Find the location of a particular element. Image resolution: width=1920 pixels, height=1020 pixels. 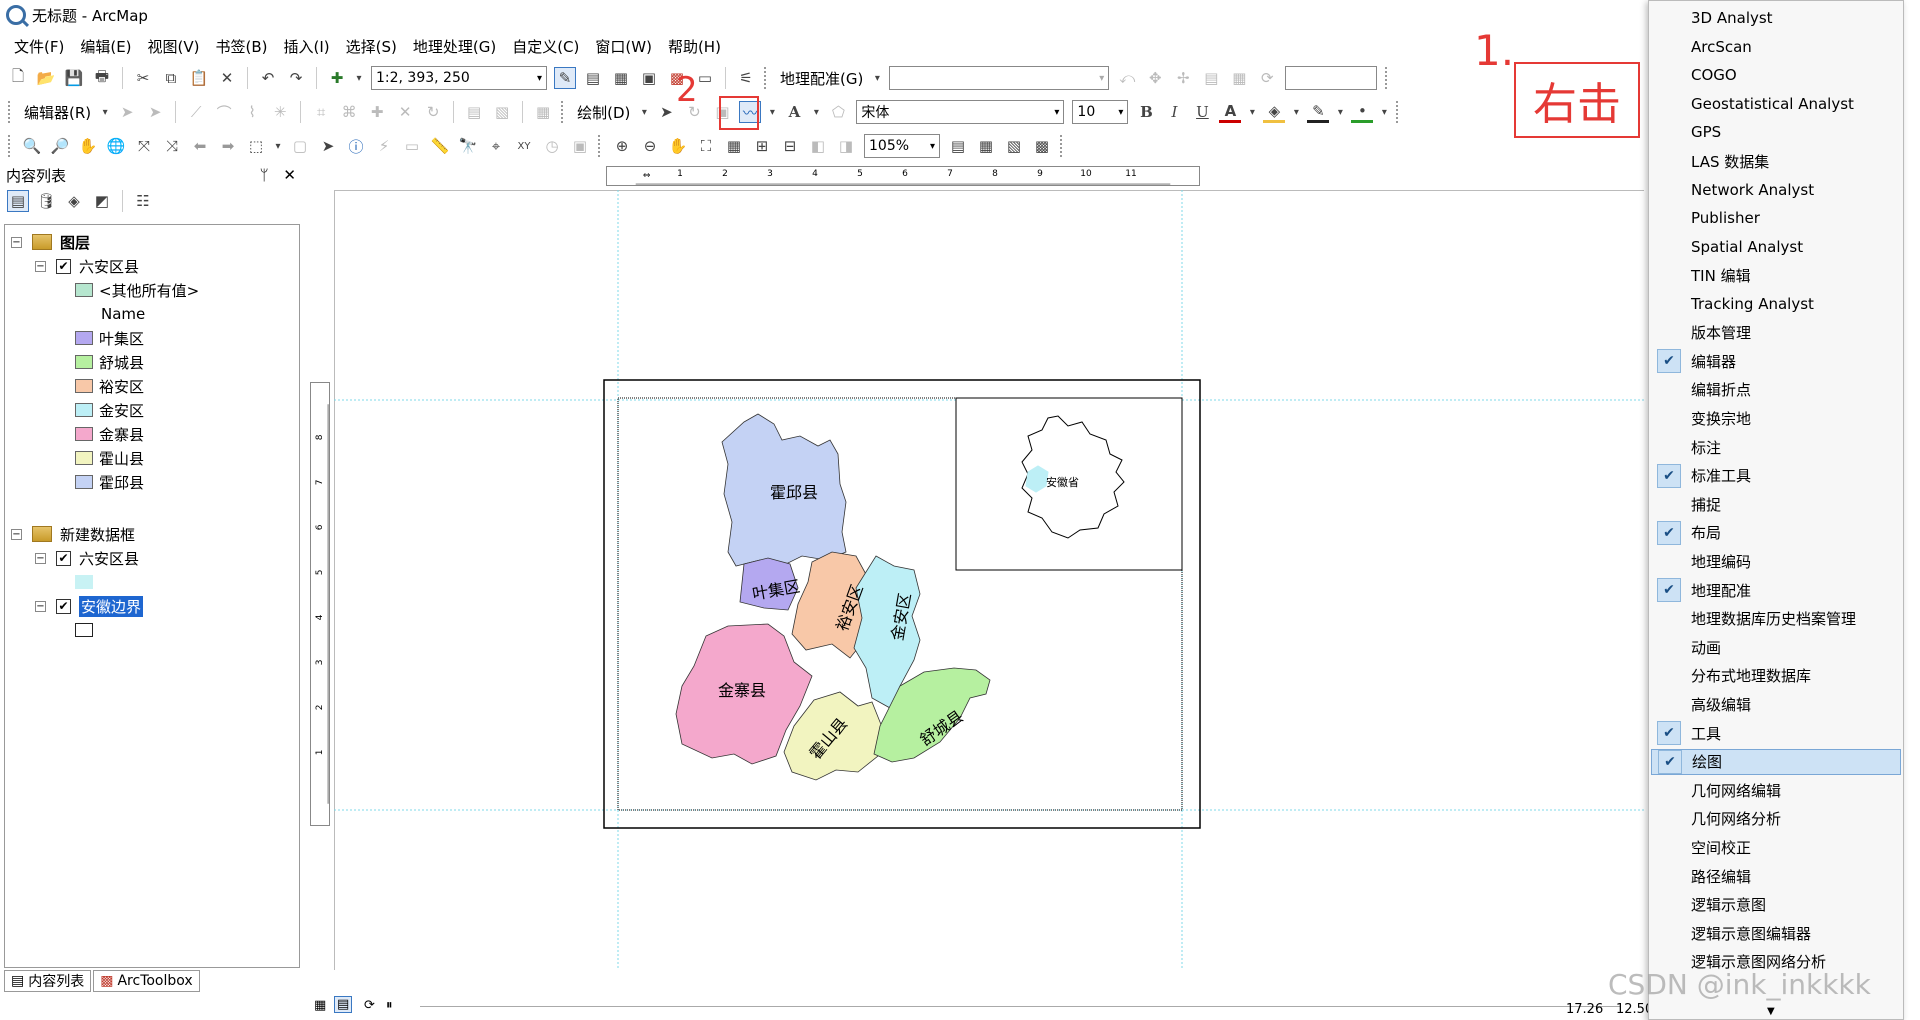

scale-combo: 1:2, 393, 250 ▾ is located at coordinates (459, 78).